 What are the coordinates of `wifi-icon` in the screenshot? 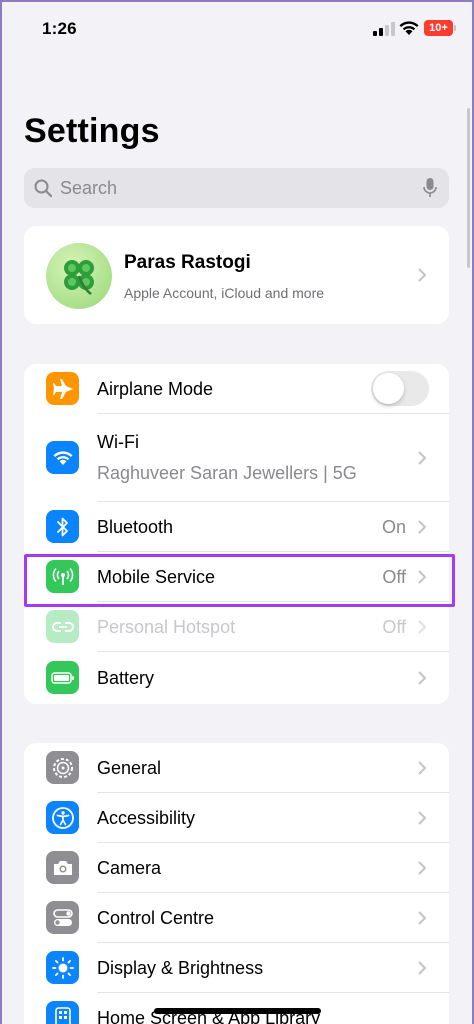 It's located at (62, 457).